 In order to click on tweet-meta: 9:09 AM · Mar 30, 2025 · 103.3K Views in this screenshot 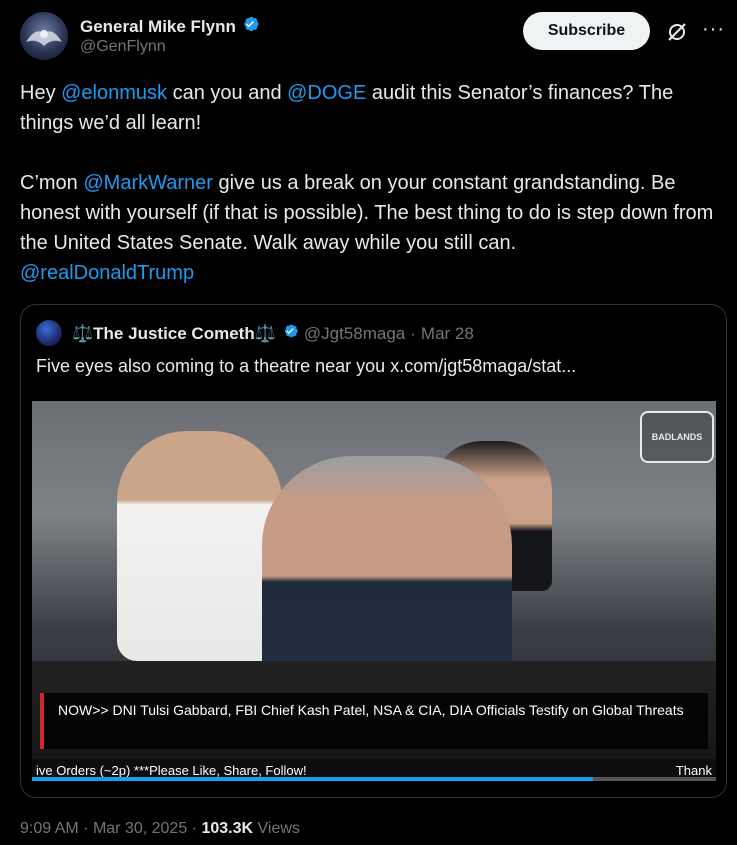, I will do `click(160, 829)`.